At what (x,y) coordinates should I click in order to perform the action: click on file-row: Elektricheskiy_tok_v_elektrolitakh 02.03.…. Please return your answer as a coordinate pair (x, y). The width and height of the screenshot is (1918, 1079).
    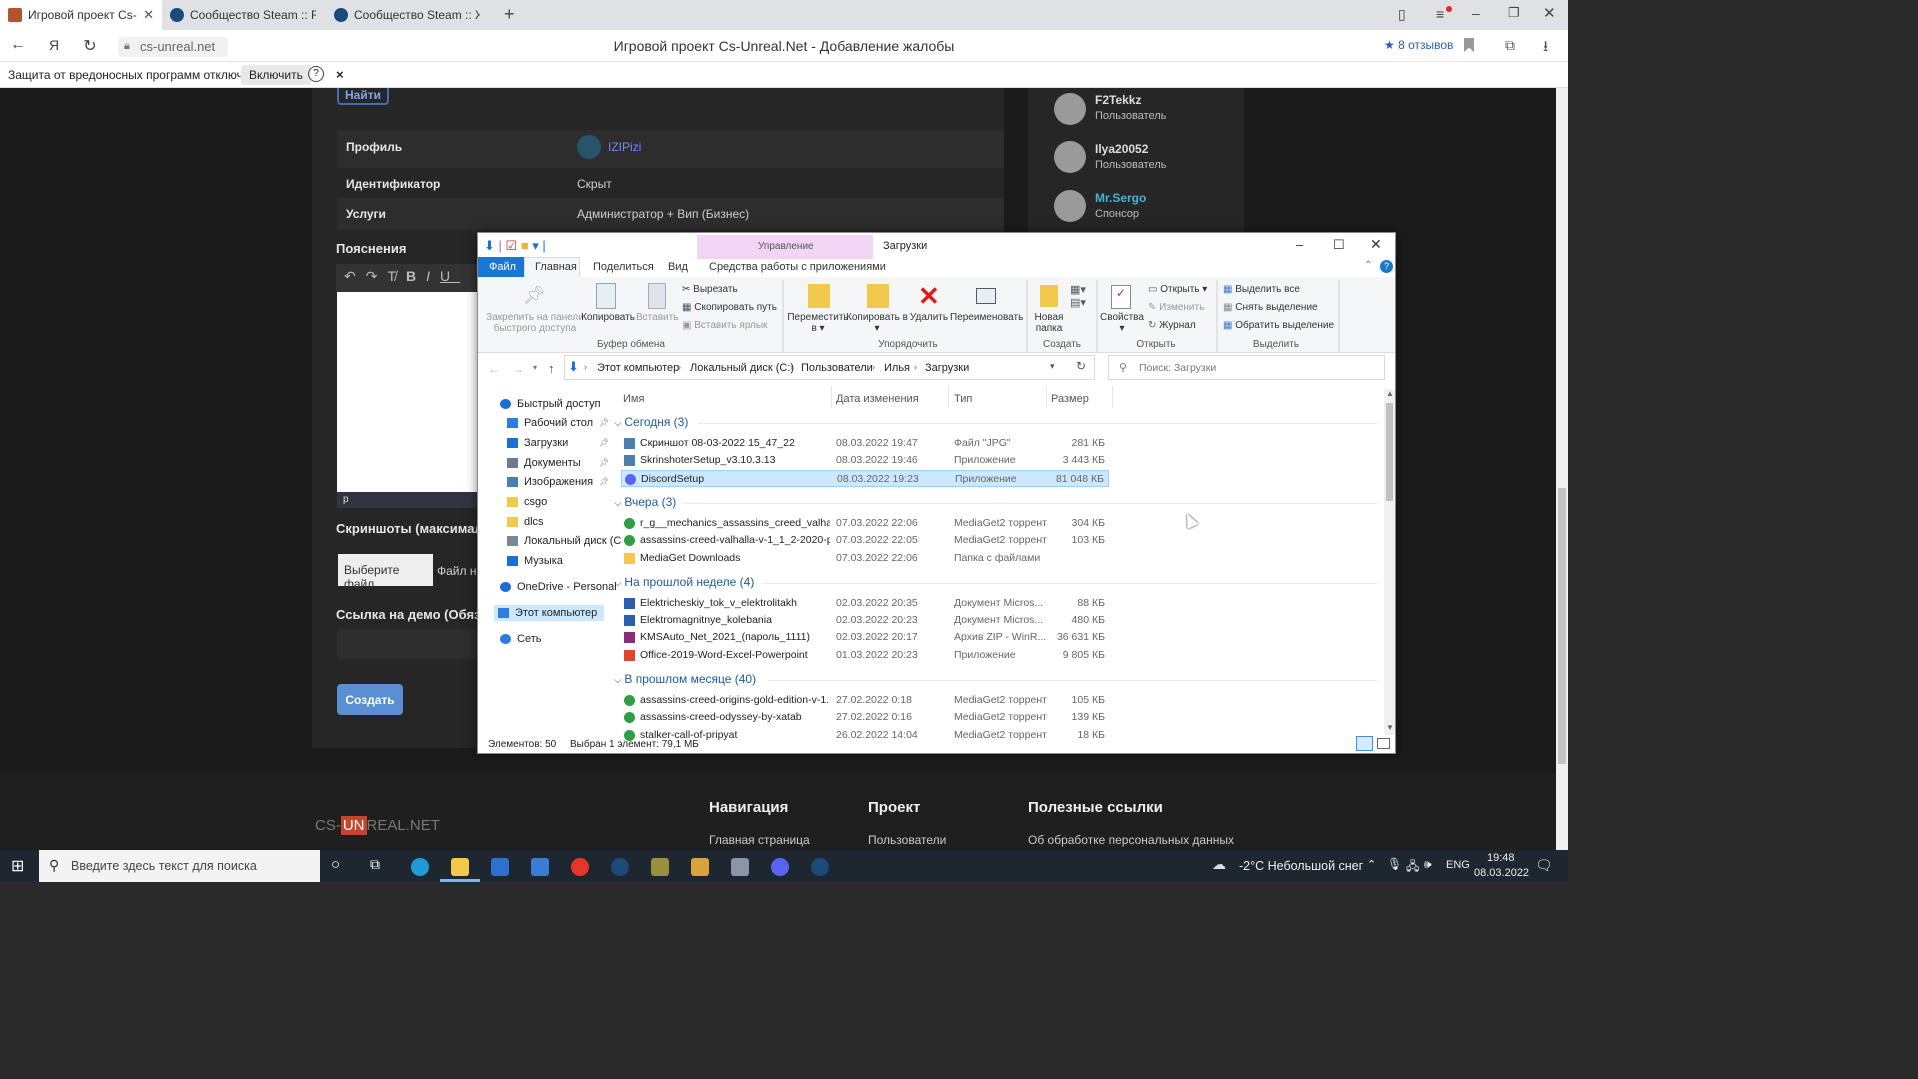
    Looking at the image, I should click on (865, 603).